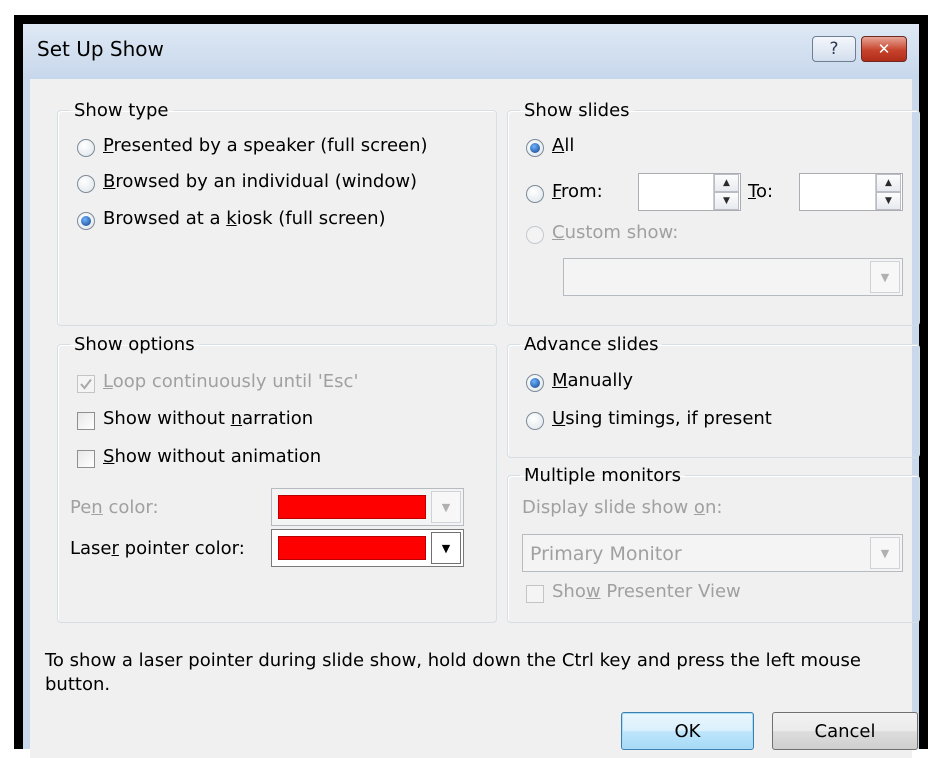 The height and width of the screenshot is (758, 943). I want to click on all-slides-label: All, so click(563, 145).